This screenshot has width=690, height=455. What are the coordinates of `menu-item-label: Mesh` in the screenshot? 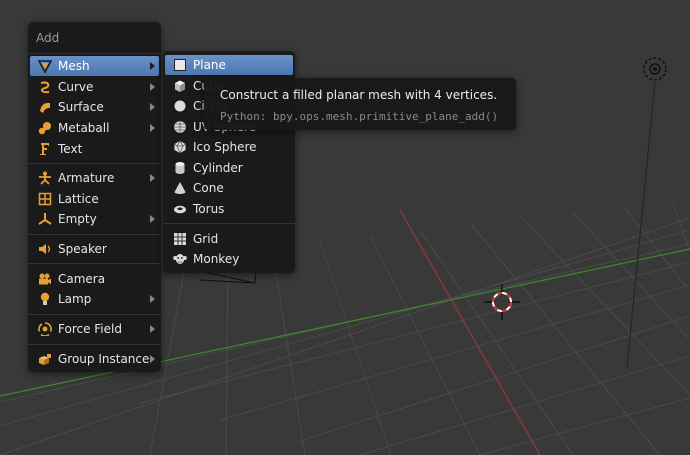 It's located at (74, 66).